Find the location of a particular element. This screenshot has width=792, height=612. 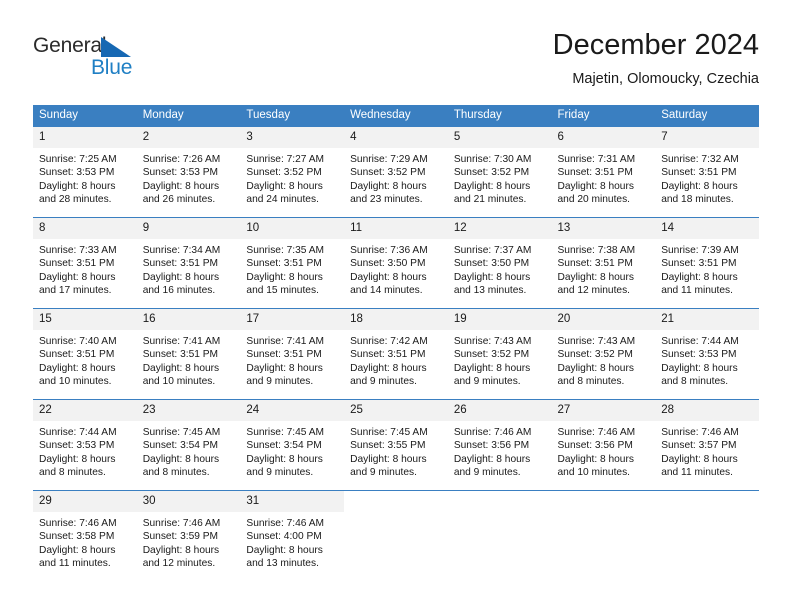

day-number: 13 is located at coordinates (603, 228).